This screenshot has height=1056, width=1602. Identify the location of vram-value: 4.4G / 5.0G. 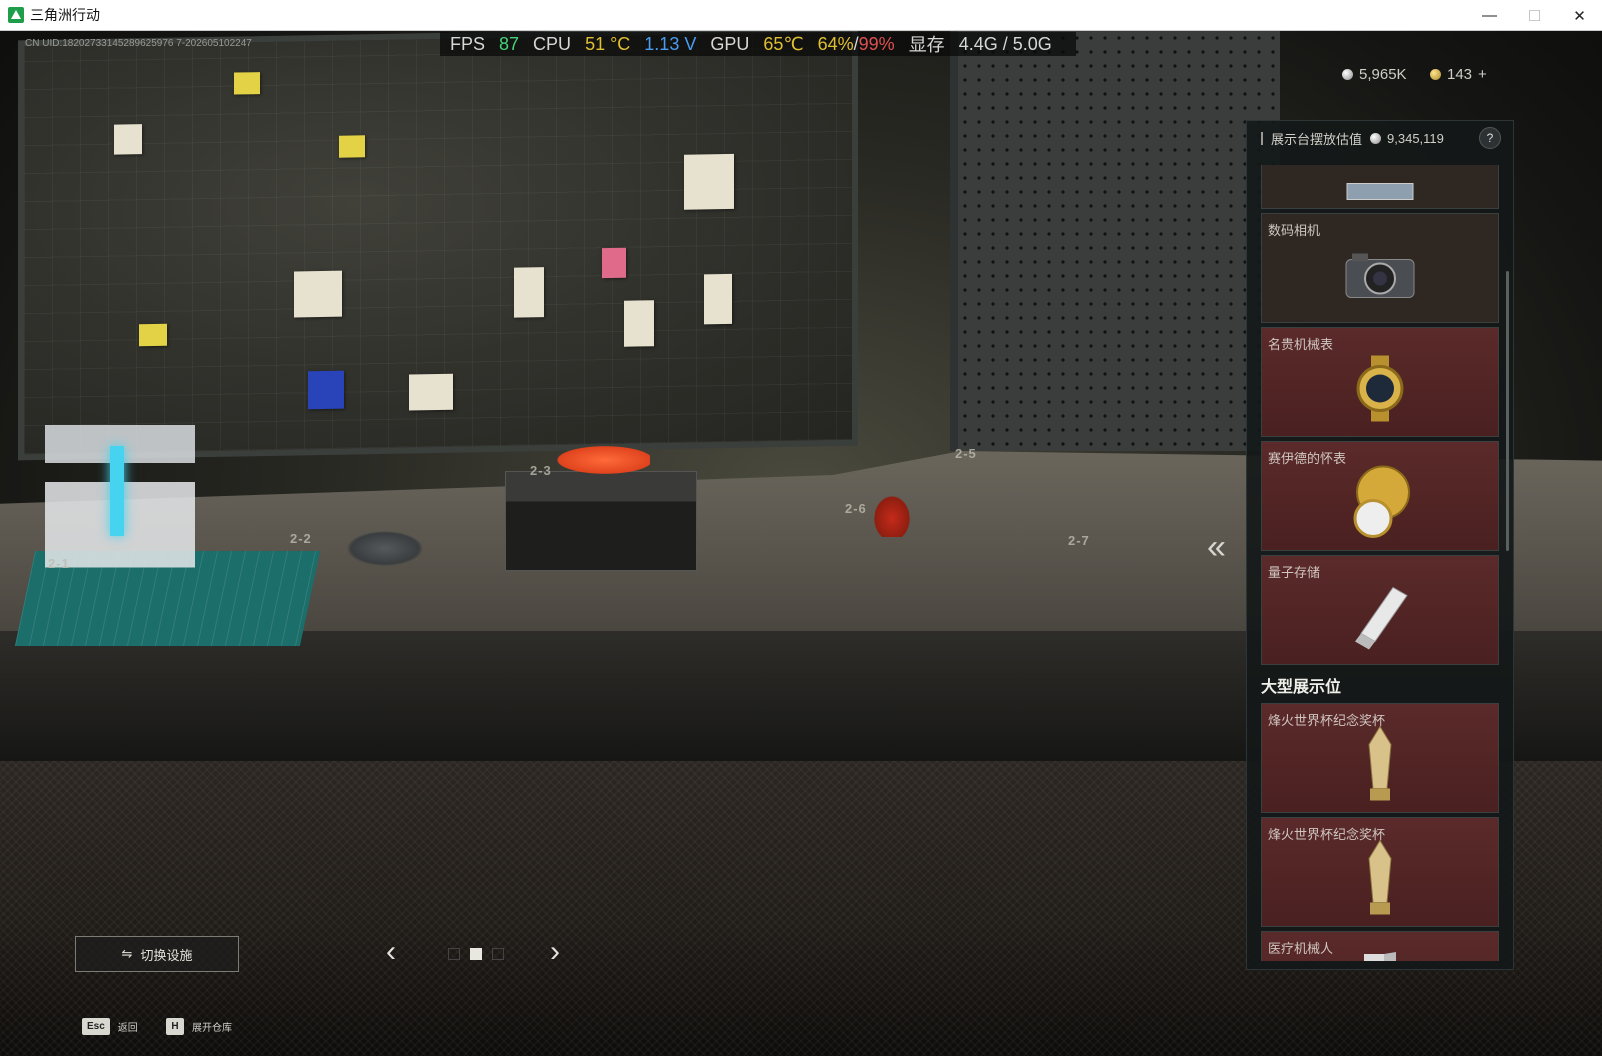
(1005, 43).